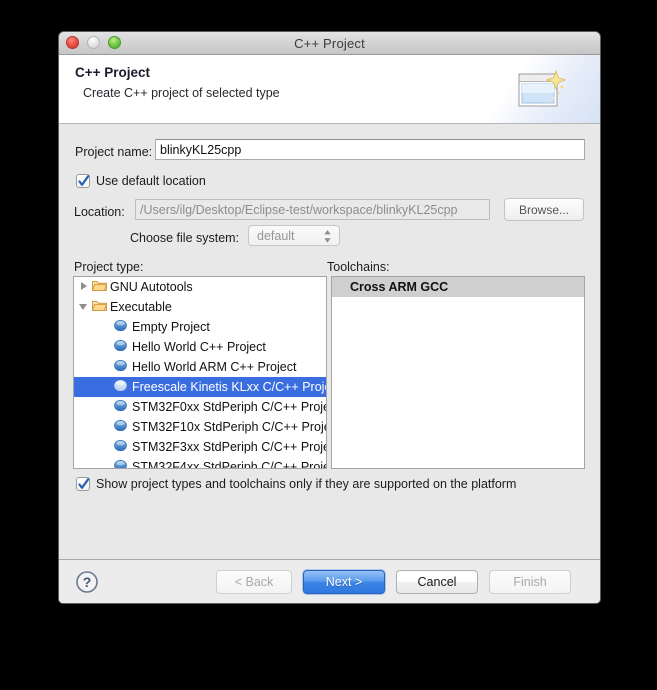  I want to click on toolchain-row: Cross ARM GCC, so click(458, 287).